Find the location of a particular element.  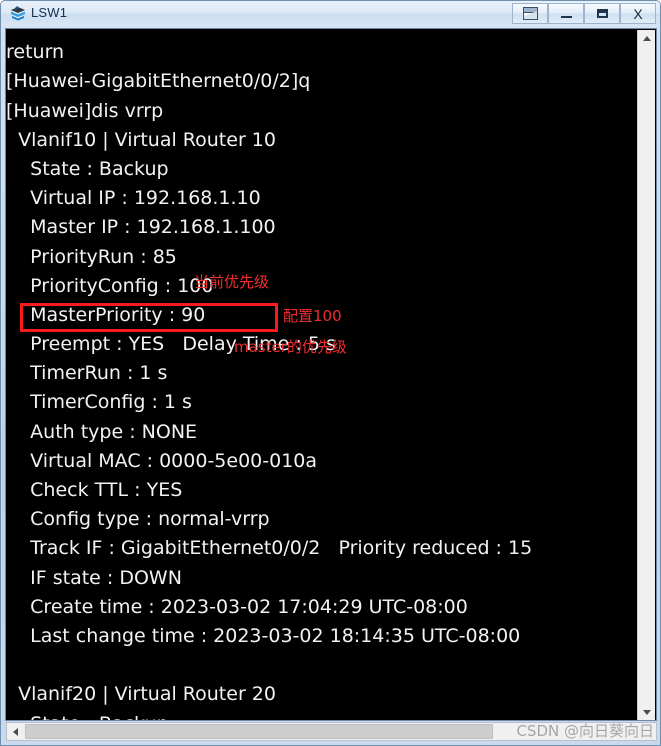

chevron-left-icon is located at coordinates (15, 731).